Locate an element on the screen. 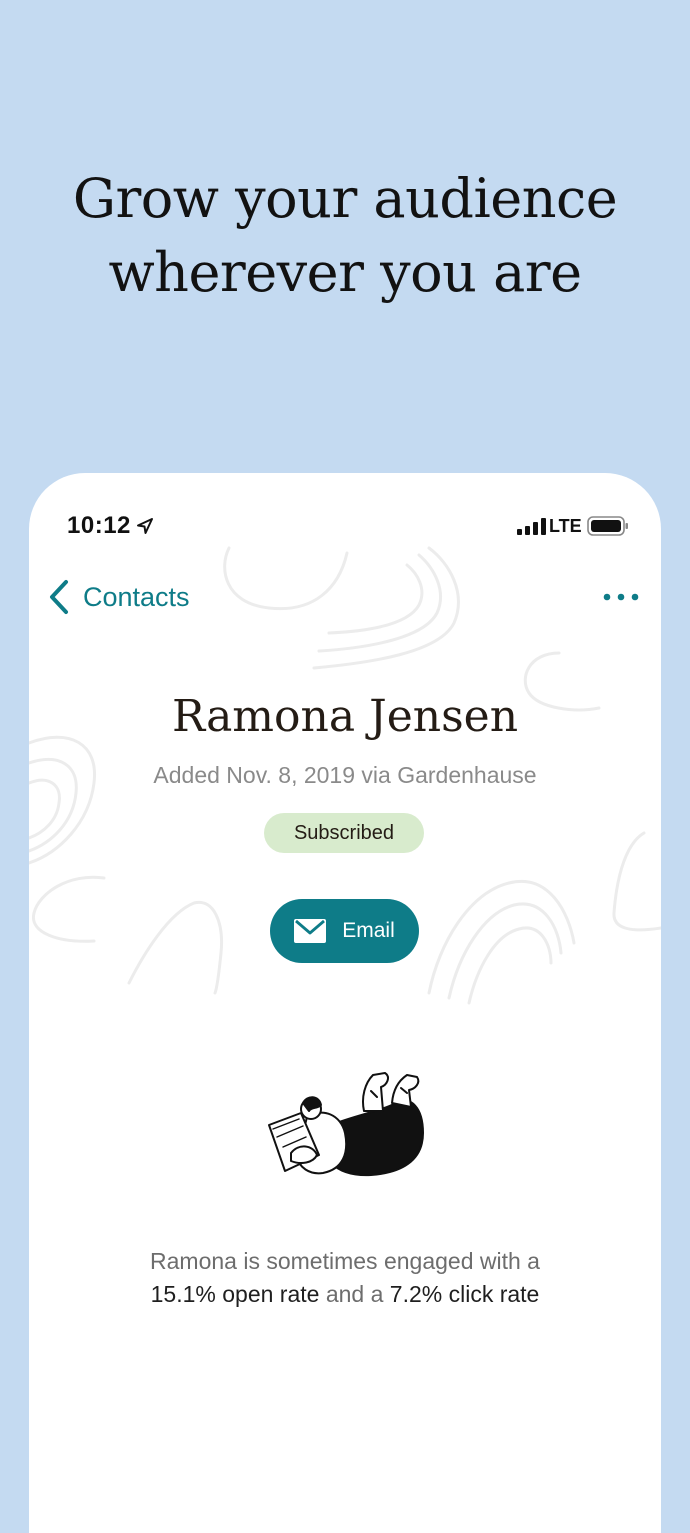  status-badge: Subscribed is located at coordinates (344, 833).